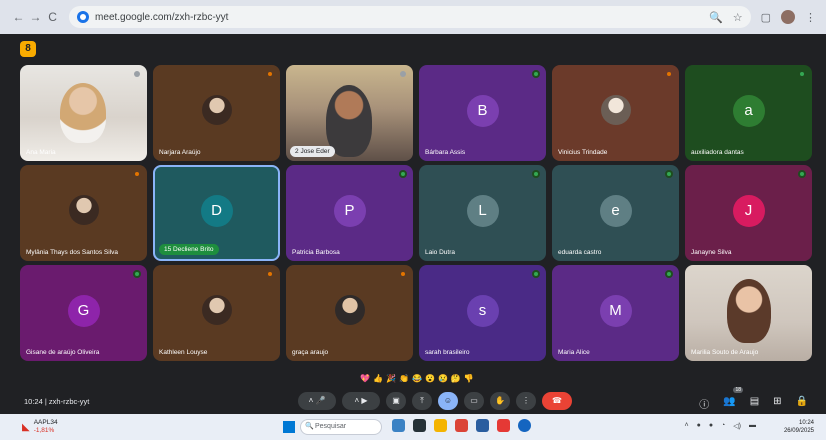 The height and width of the screenshot is (440, 826). What do you see at coordinates (44, 430) in the screenshot?
I see `stock-change: -1,81%` at bounding box center [44, 430].